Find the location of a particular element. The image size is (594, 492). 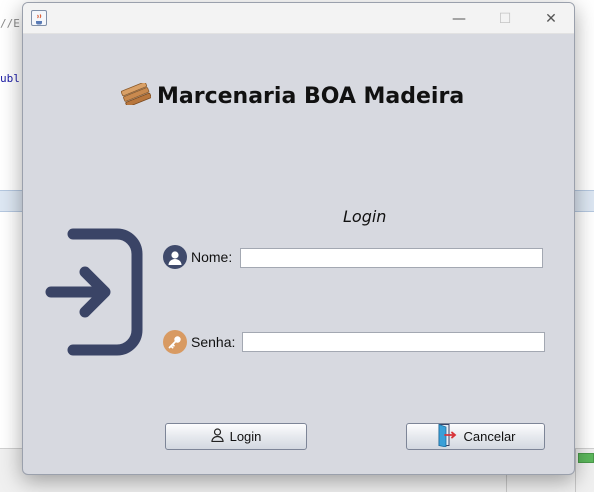

door-exit-icon is located at coordinates (446, 436).